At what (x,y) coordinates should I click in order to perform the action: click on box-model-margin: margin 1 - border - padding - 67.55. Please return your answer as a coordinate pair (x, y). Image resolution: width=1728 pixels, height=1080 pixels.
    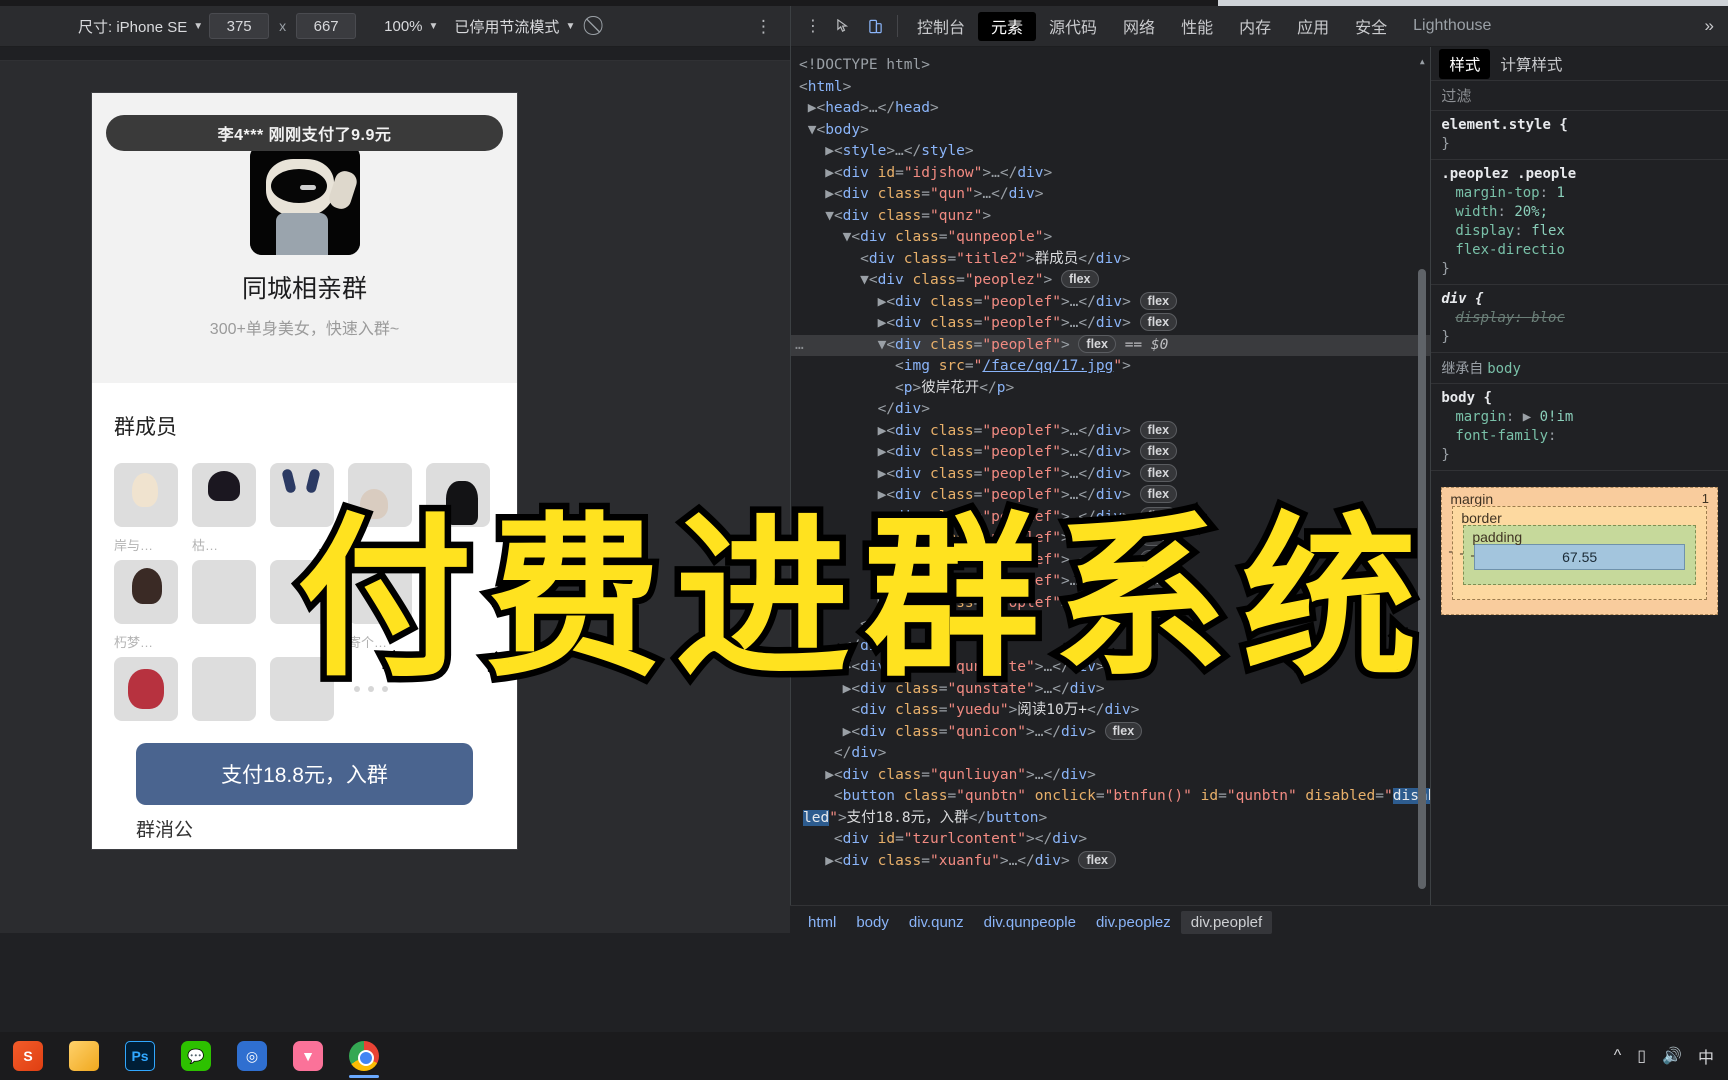
    Looking at the image, I should click on (1579, 551).